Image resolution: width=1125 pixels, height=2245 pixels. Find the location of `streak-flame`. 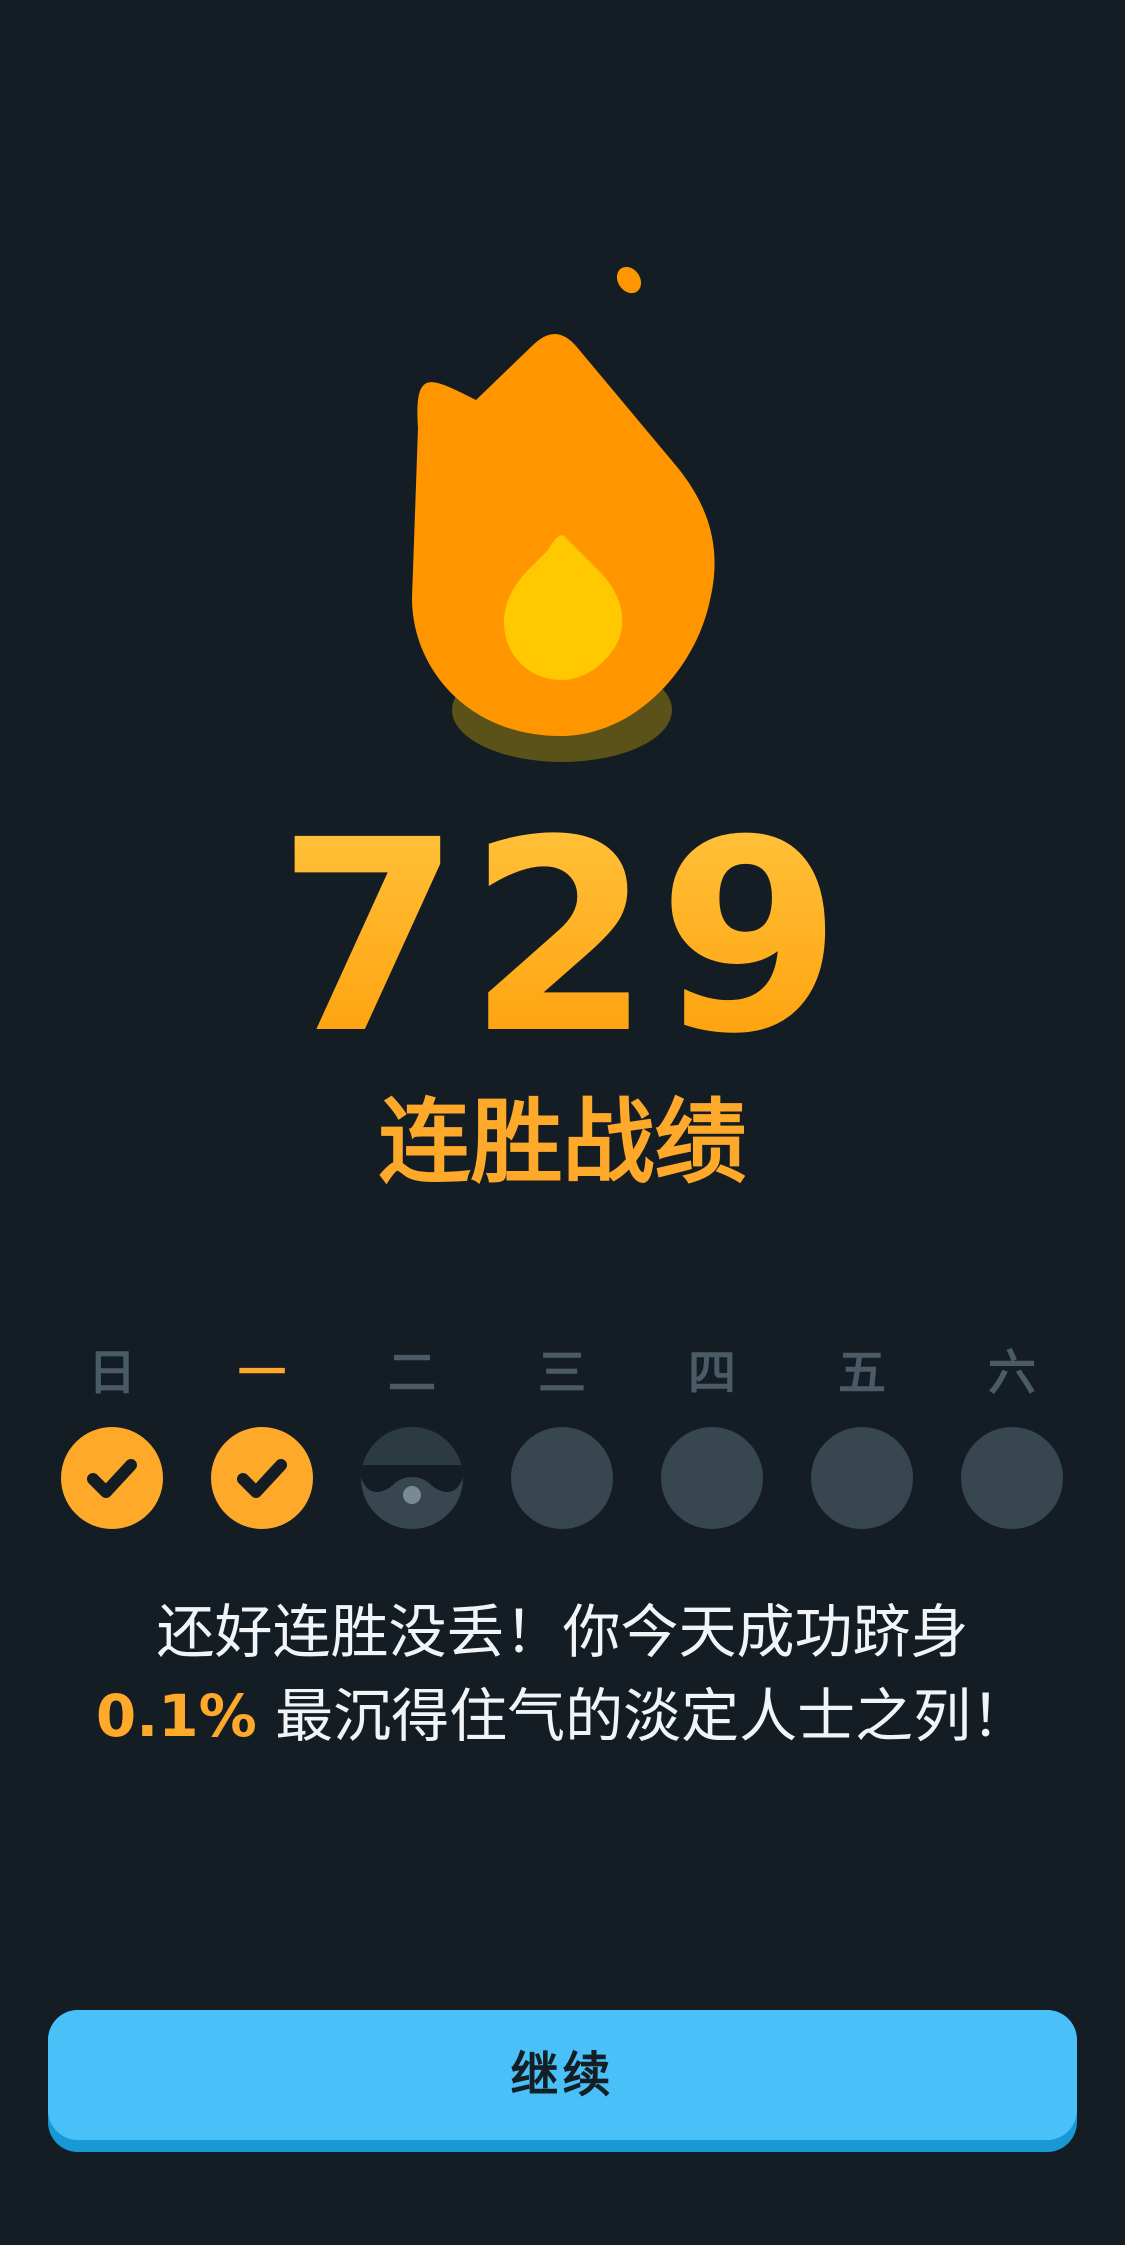

streak-flame is located at coordinates (560, 520).